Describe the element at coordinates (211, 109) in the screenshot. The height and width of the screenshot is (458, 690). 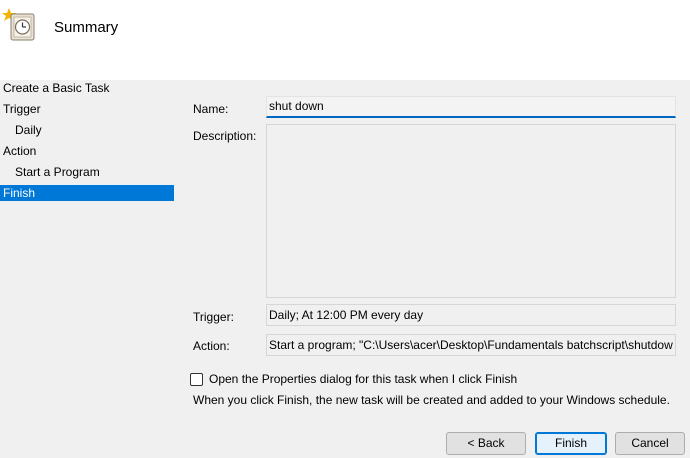
I see `name-label: Name:` at that location.